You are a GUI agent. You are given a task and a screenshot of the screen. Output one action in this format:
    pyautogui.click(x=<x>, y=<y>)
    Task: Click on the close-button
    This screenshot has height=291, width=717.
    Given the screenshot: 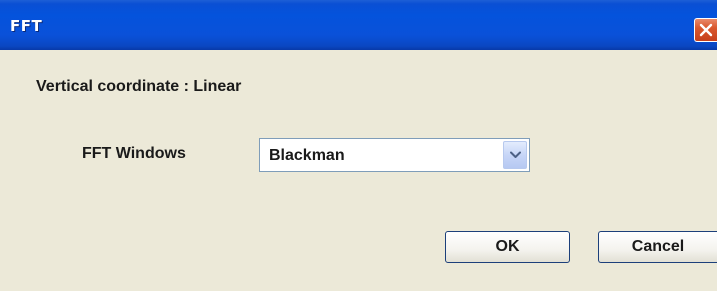 What is the action you would take?
    pyautogui.click(x=705, y=30)
    